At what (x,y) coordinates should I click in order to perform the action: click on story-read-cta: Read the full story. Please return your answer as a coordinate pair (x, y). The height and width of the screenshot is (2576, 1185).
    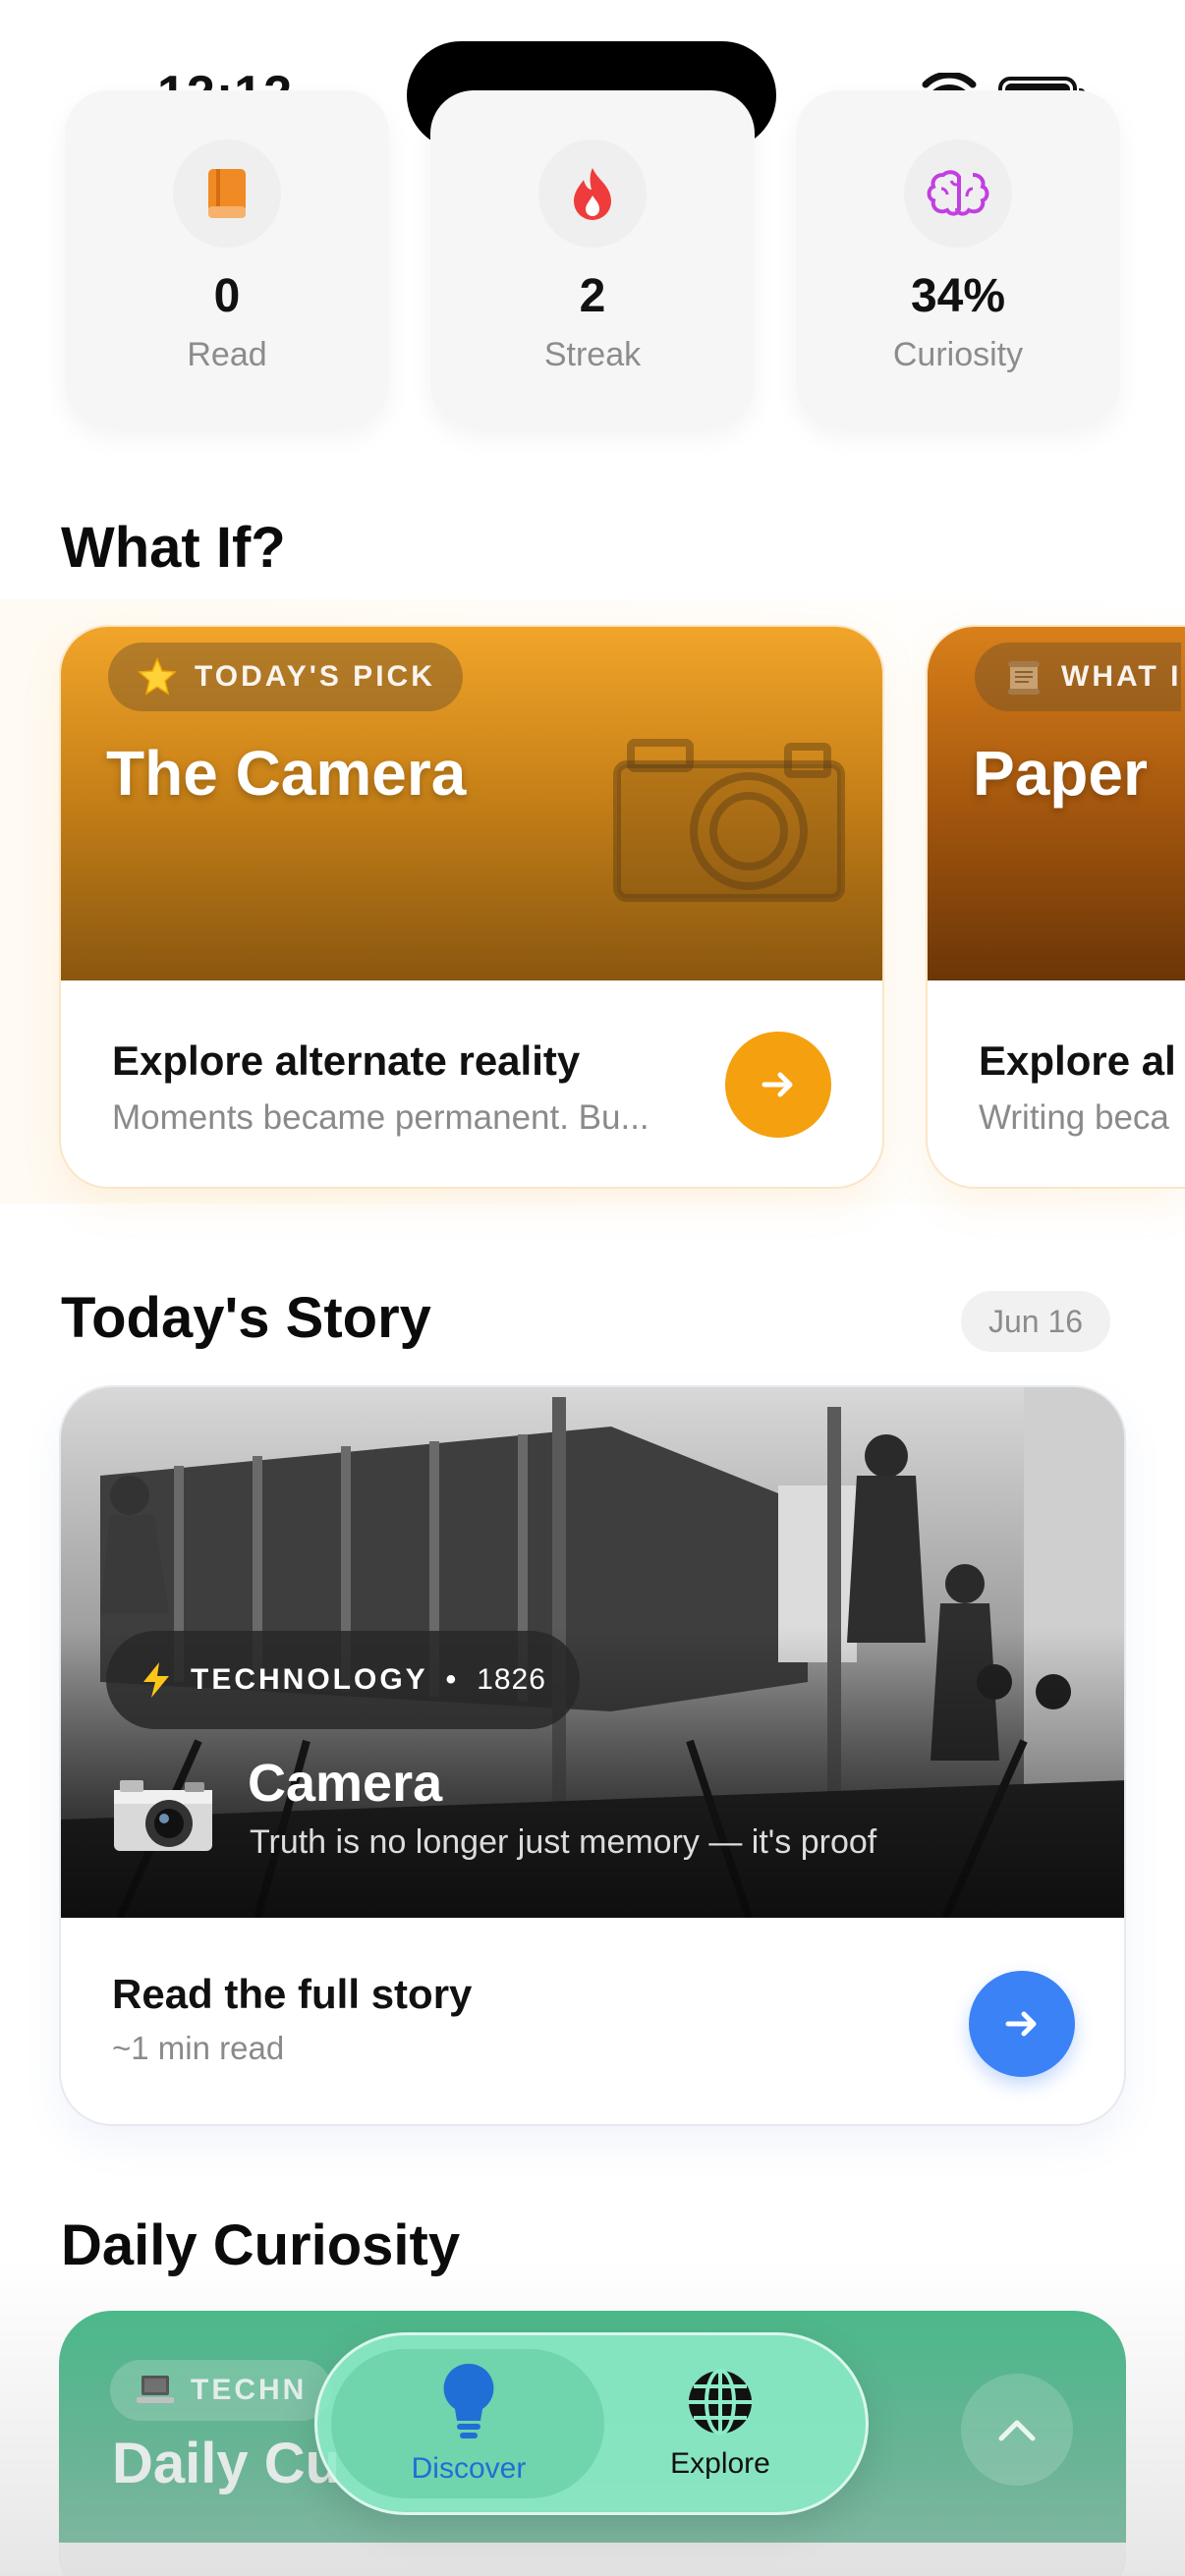
    Looking at the image, I should click on (292, 1994).